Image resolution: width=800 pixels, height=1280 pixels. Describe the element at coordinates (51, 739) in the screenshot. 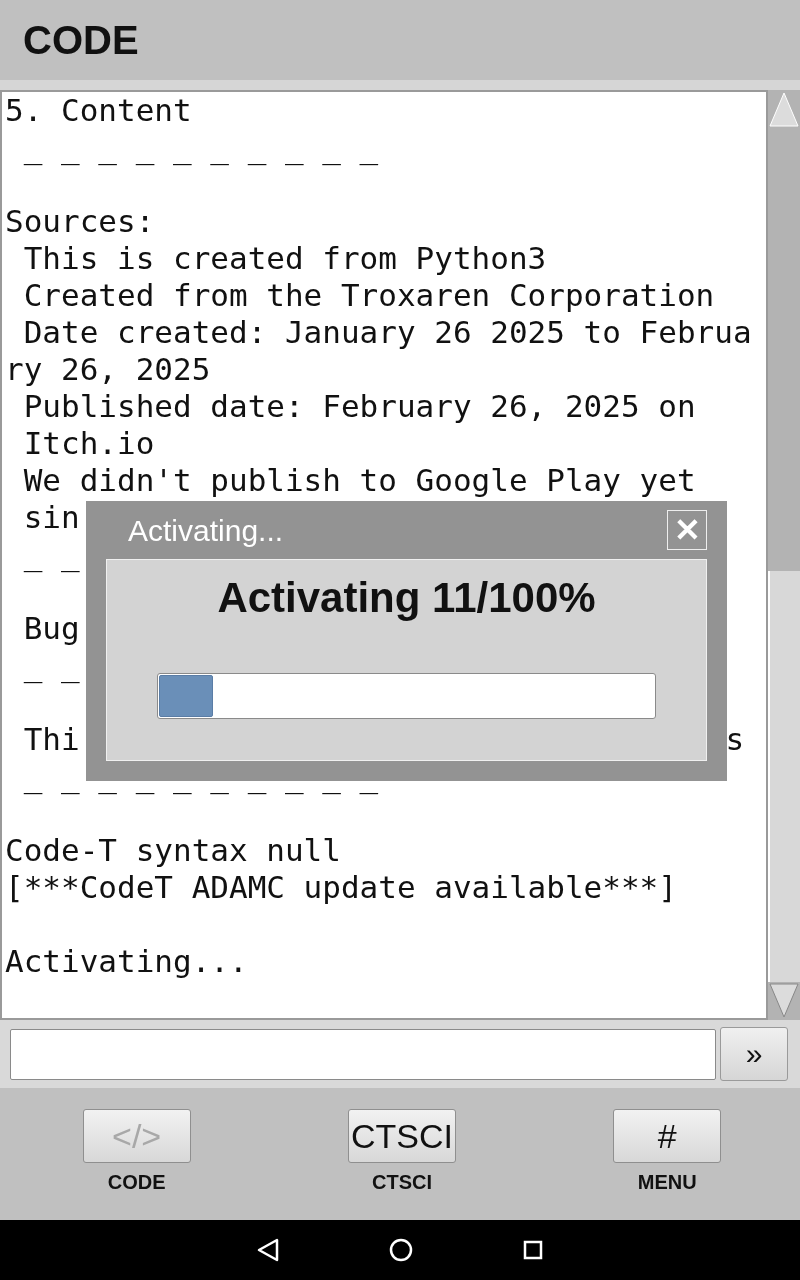

I see `console-line: Thi` at that location.